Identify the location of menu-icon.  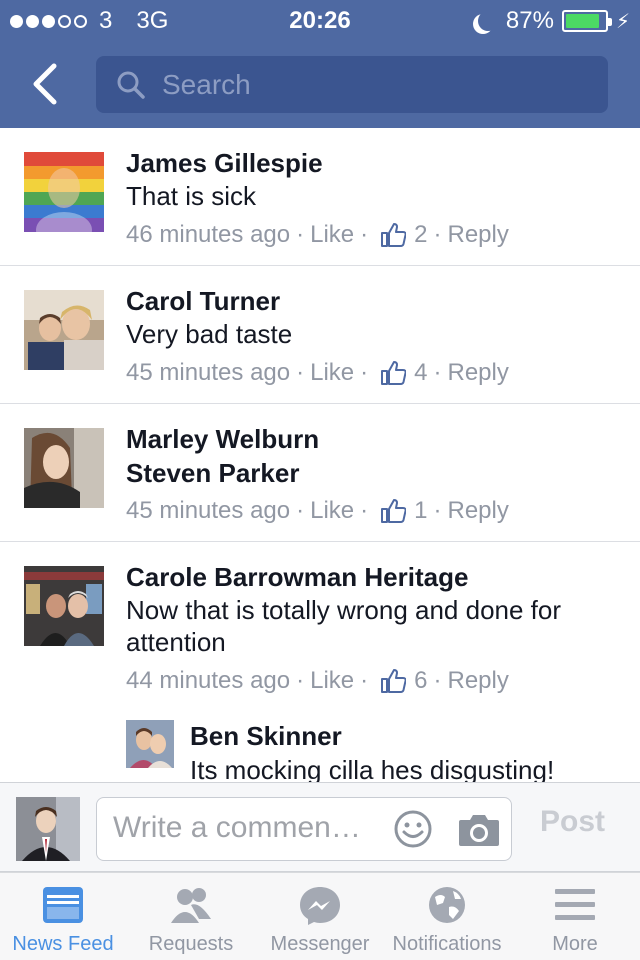
(575, 904).